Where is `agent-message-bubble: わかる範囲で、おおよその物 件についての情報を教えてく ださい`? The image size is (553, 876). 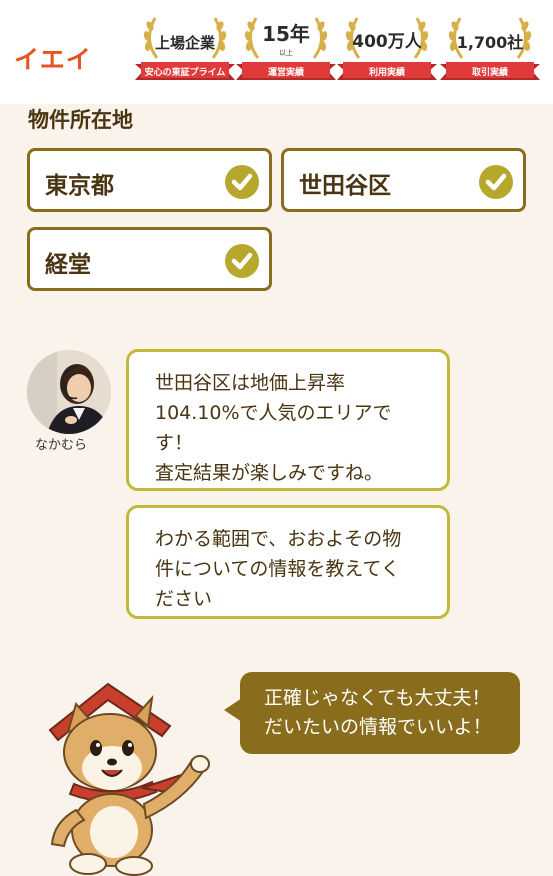
agent-message-bubble: わかる範囲で、おおよその物 件についての情報を教えてく ださい is located at coordinates (288, 562).